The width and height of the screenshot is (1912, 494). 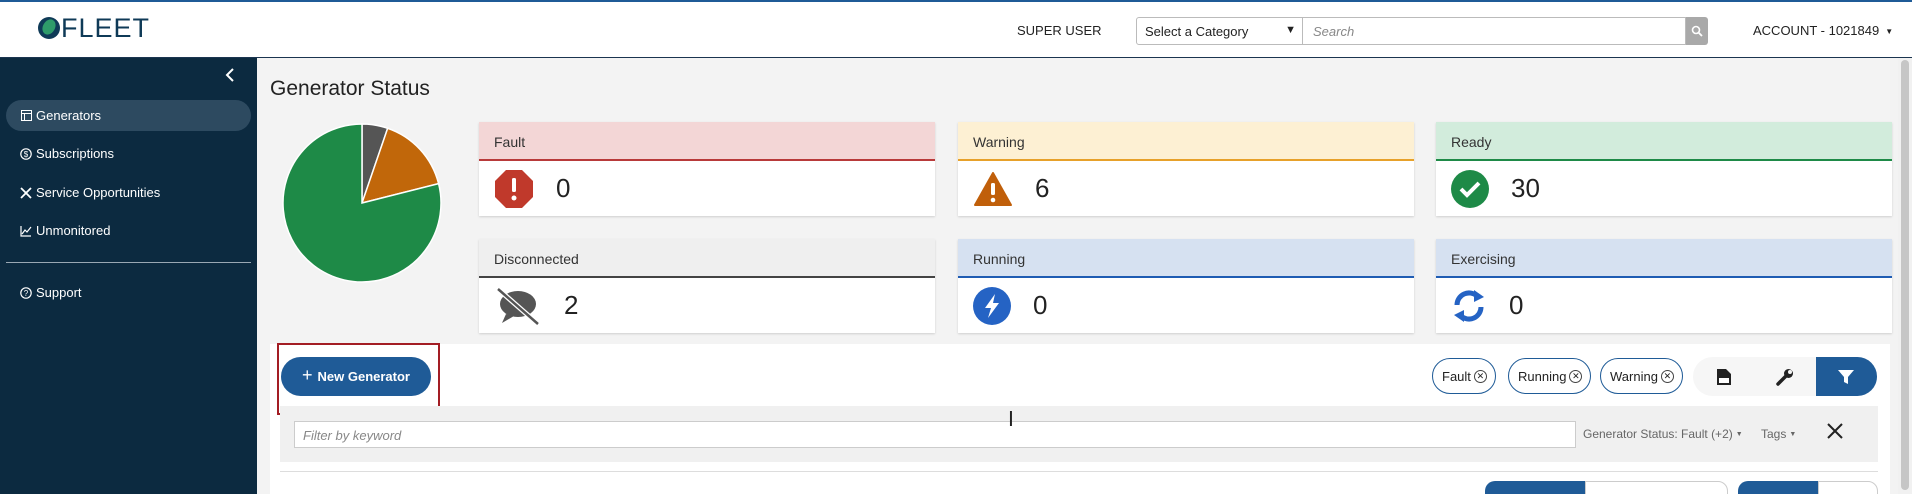 What do you see at coordinates (1664, 169) in the screenshot?
I see `status-card-ready: Ready 30` at bounding box center [1664, 169].